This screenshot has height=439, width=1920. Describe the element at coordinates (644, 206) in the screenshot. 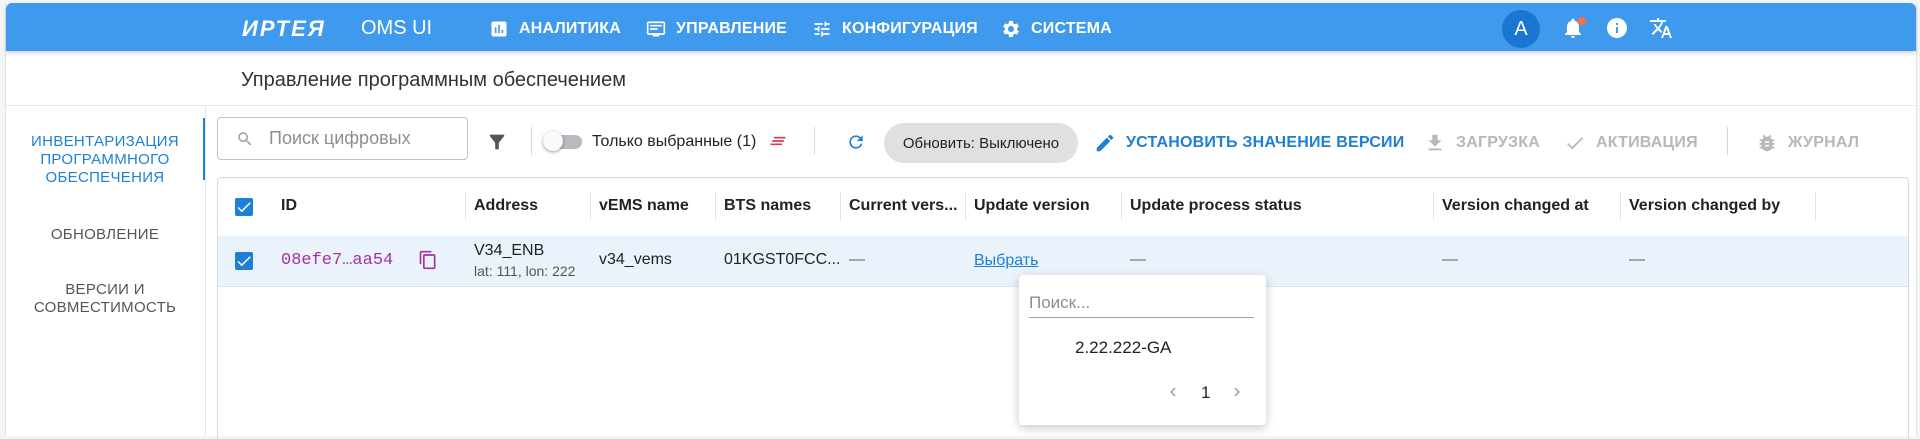

I see `column-header-vems-name: vEMS name` at that location.